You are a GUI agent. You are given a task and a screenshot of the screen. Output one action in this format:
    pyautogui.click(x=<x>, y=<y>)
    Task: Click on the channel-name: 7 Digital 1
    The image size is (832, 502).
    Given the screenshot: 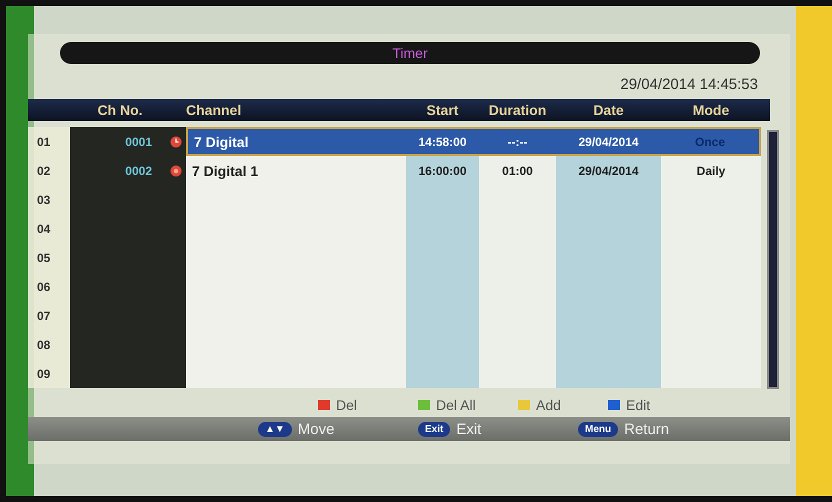 What is the action you would take?
    pyautogui.click(x=225, y=170)
    